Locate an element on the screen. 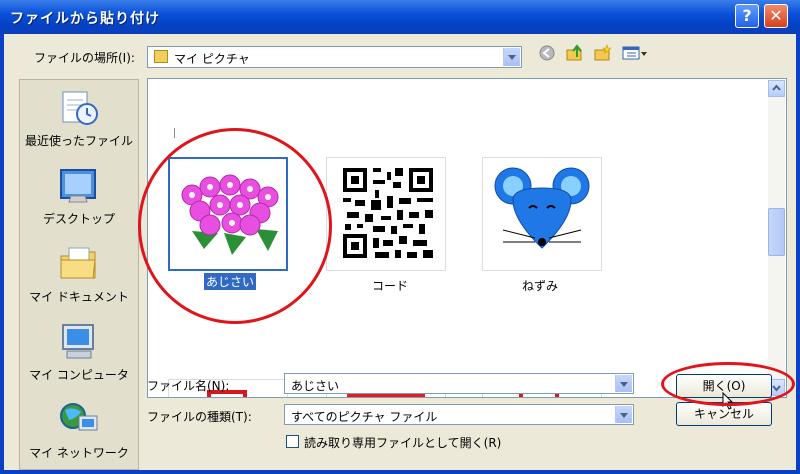 This screenshot has height=474, width=800. mouse-image is located at coordinates (542, 208).